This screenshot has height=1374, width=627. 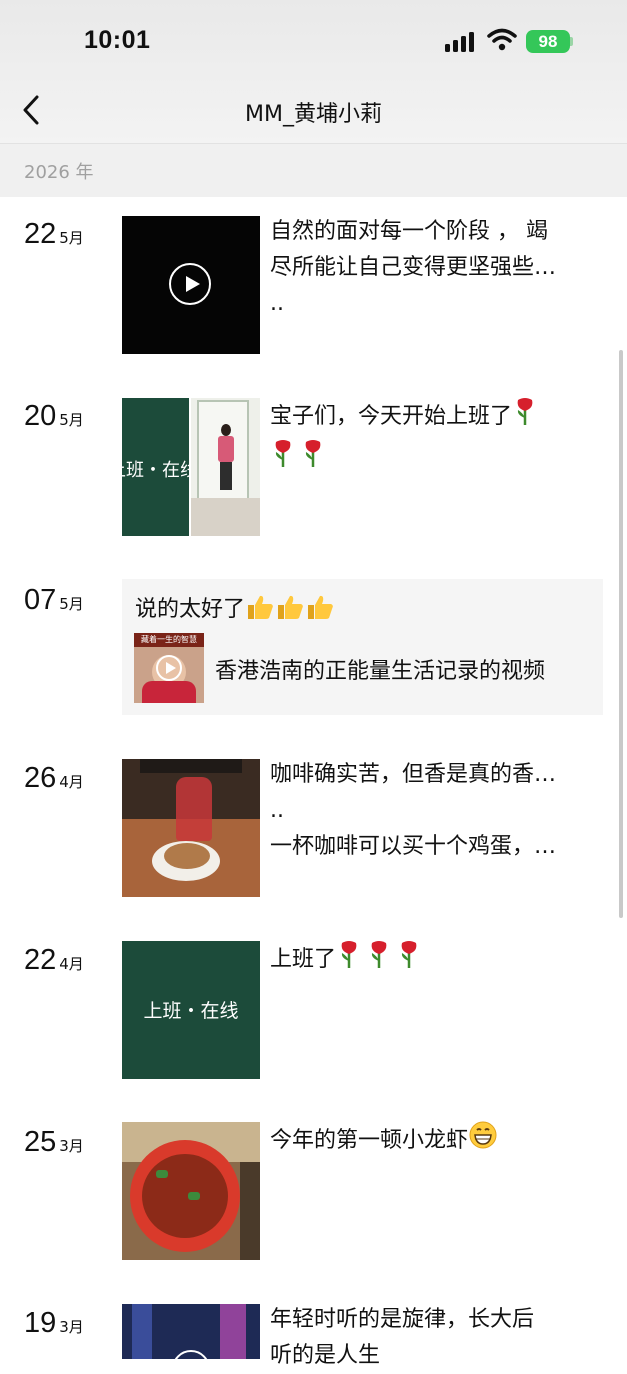 What do you see at coordinates (461, 42) in the screenshot?
I see `signal-icon` at bounding box center [461, 42].